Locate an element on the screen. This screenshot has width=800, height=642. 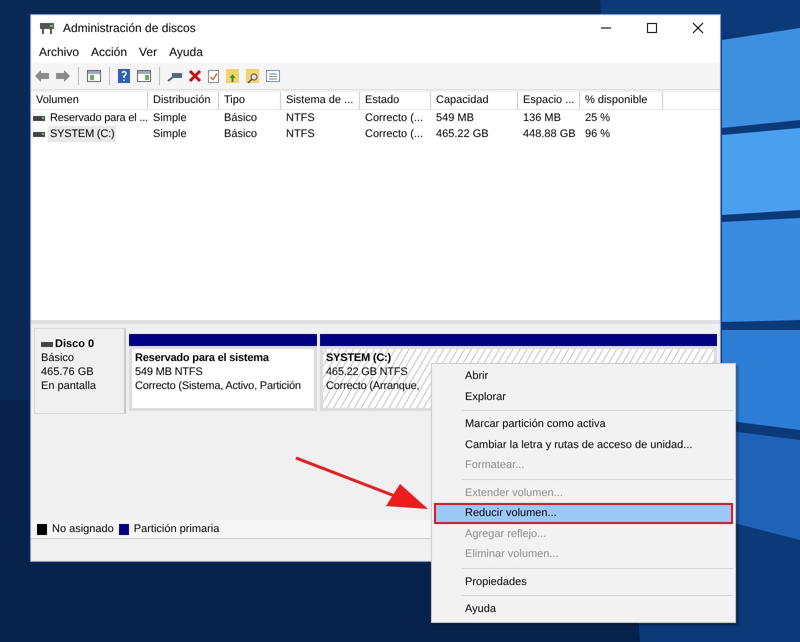
partition-status: Correcto (Arranque, is located at coordinates (373, 386).